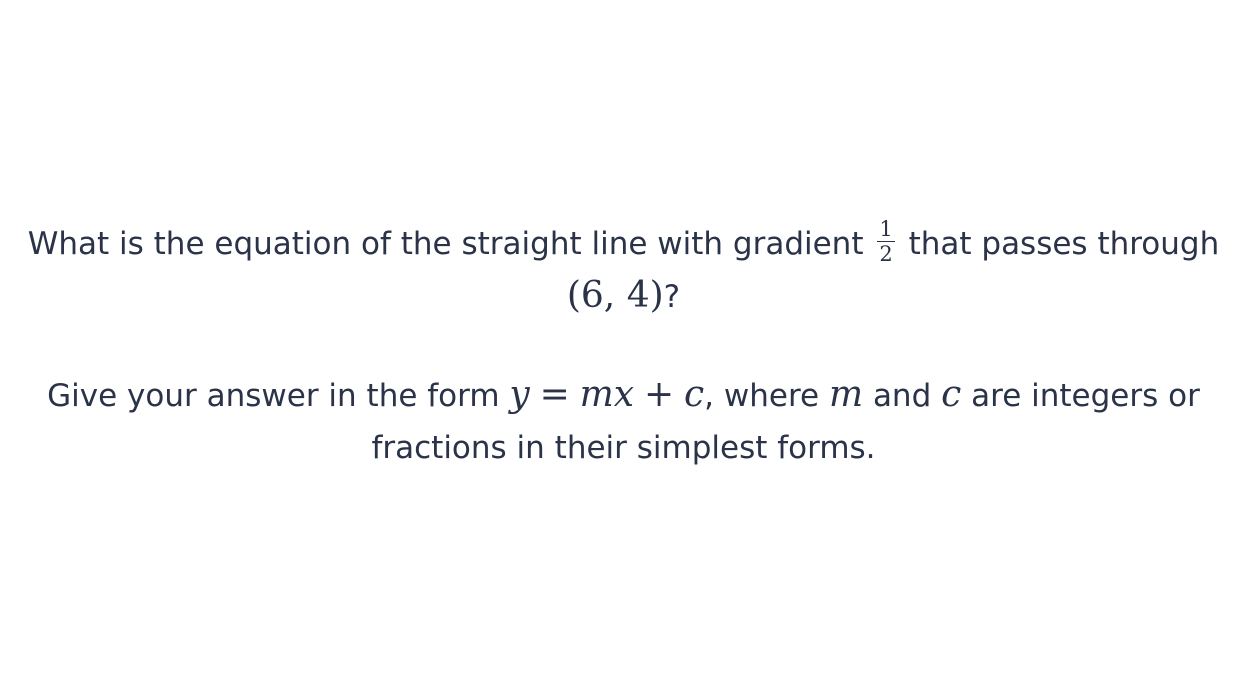 This screenshot has width=1247, height=691. What do you see at coordinates (672, 297) in the screenshot?
I see `question-mark: ?` at bounding box center [672, 297].